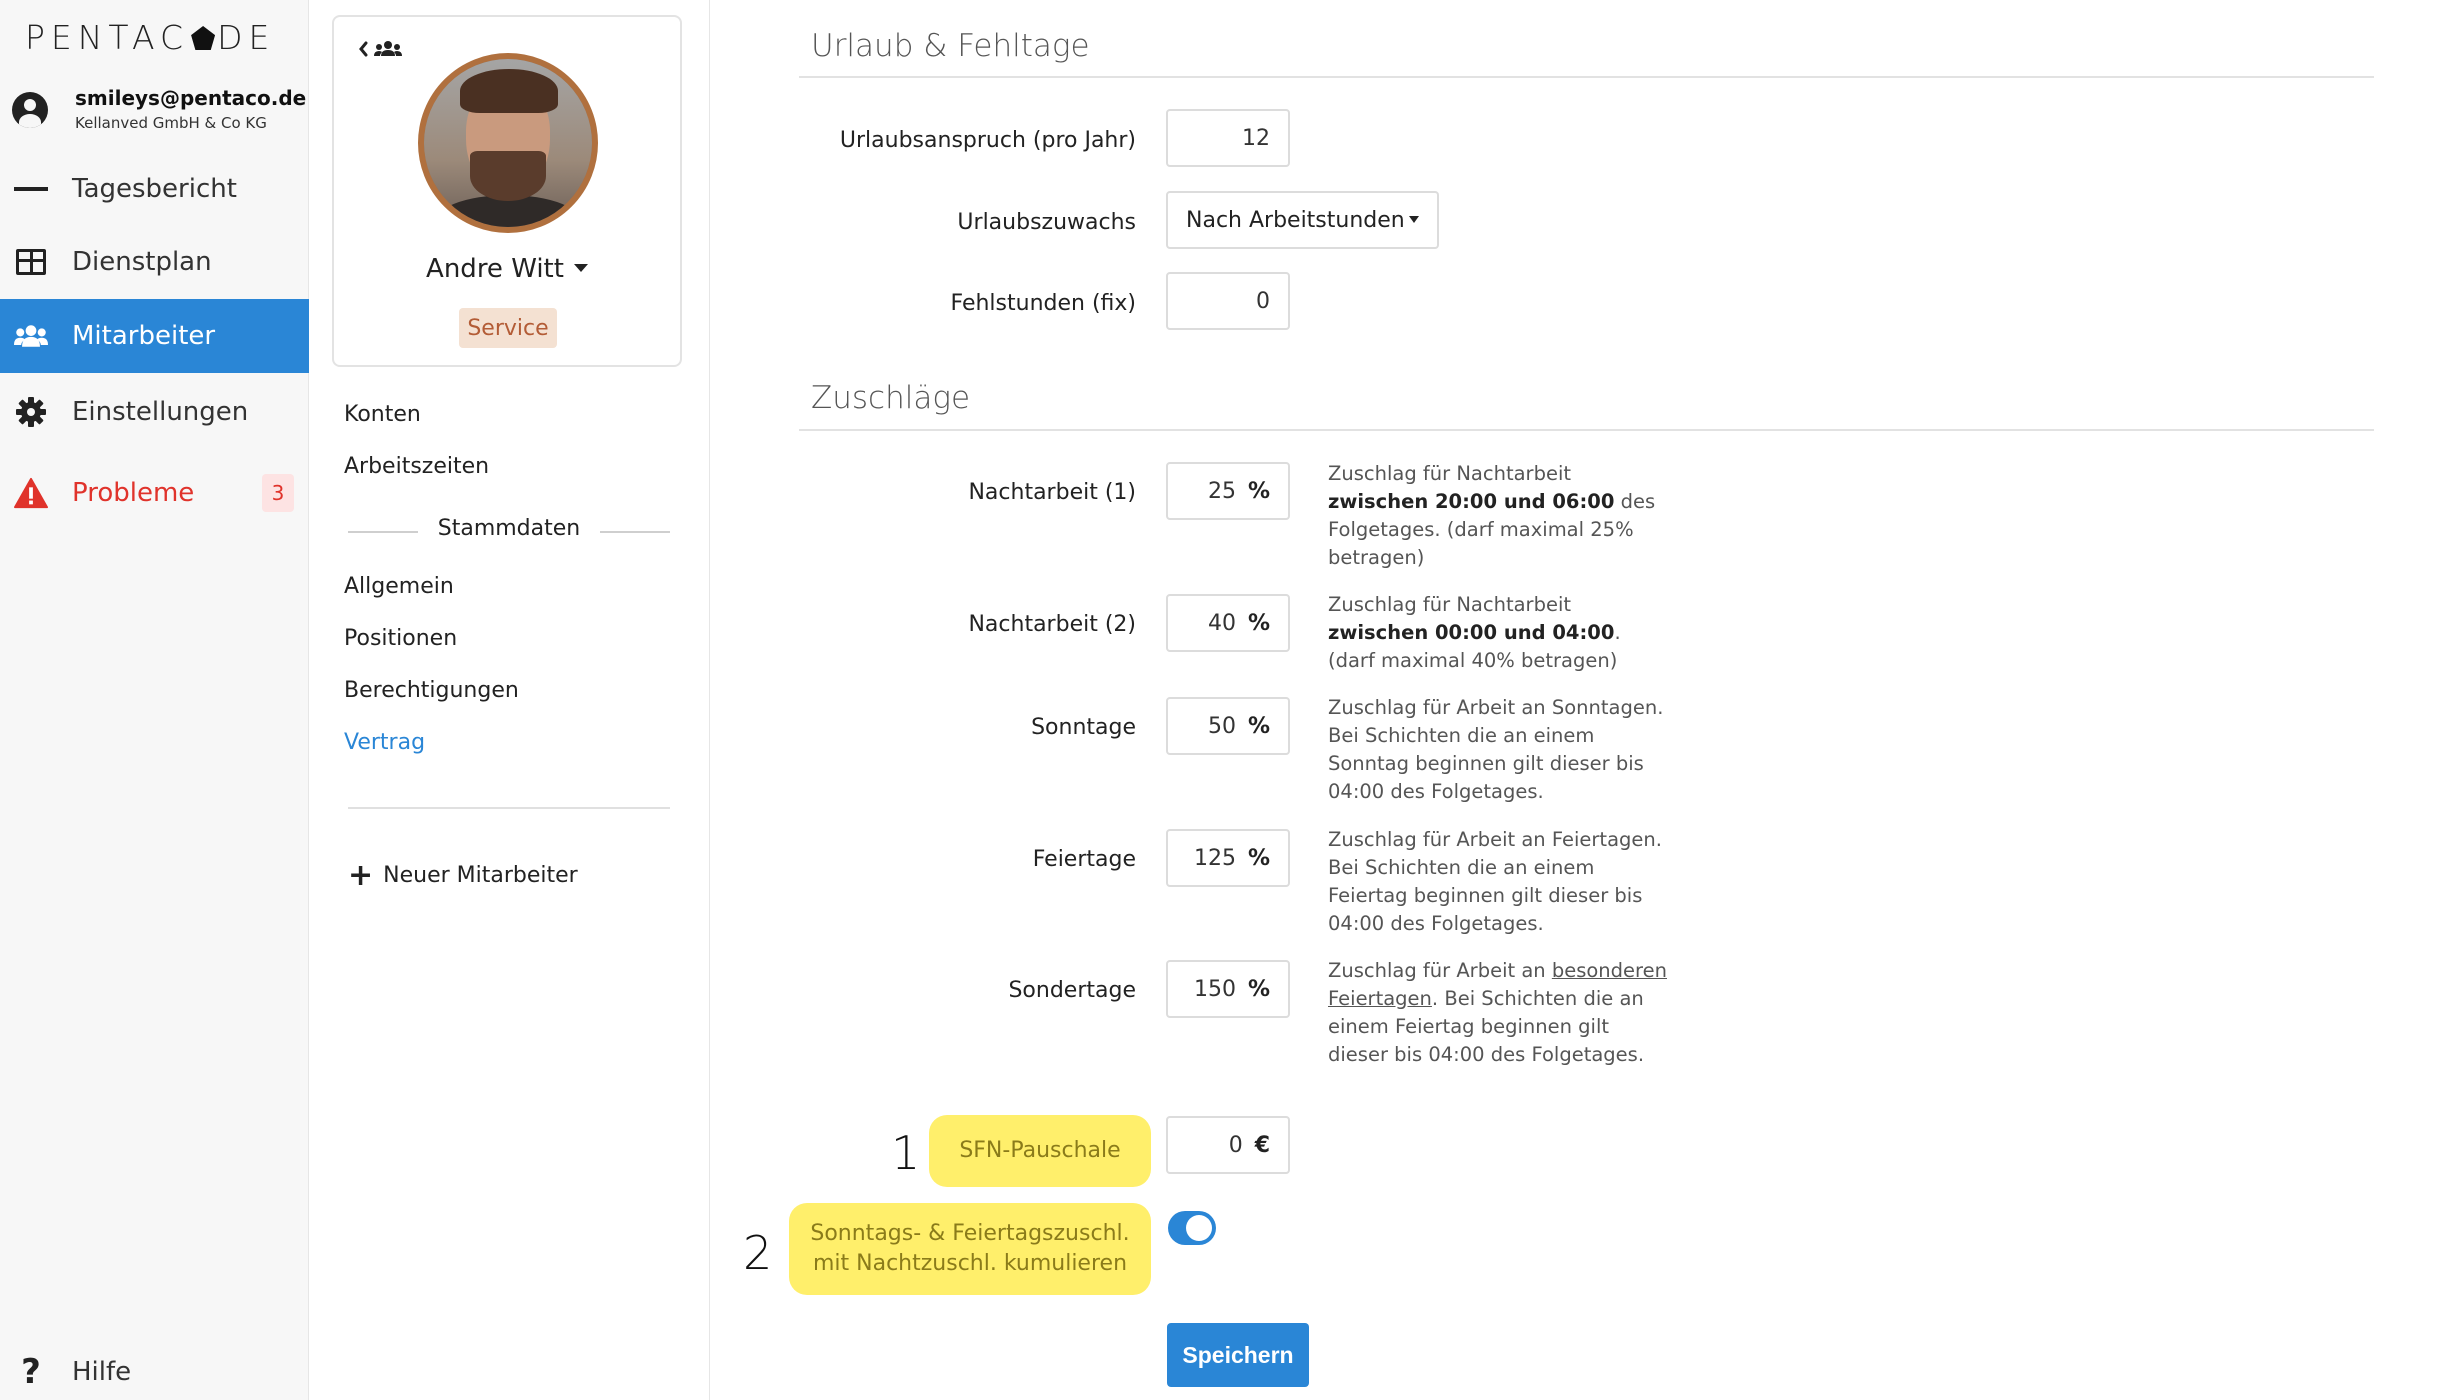 The image size is (2452, 1400). I want to click on dropdown-arrow-icon, so click(1414, 219).